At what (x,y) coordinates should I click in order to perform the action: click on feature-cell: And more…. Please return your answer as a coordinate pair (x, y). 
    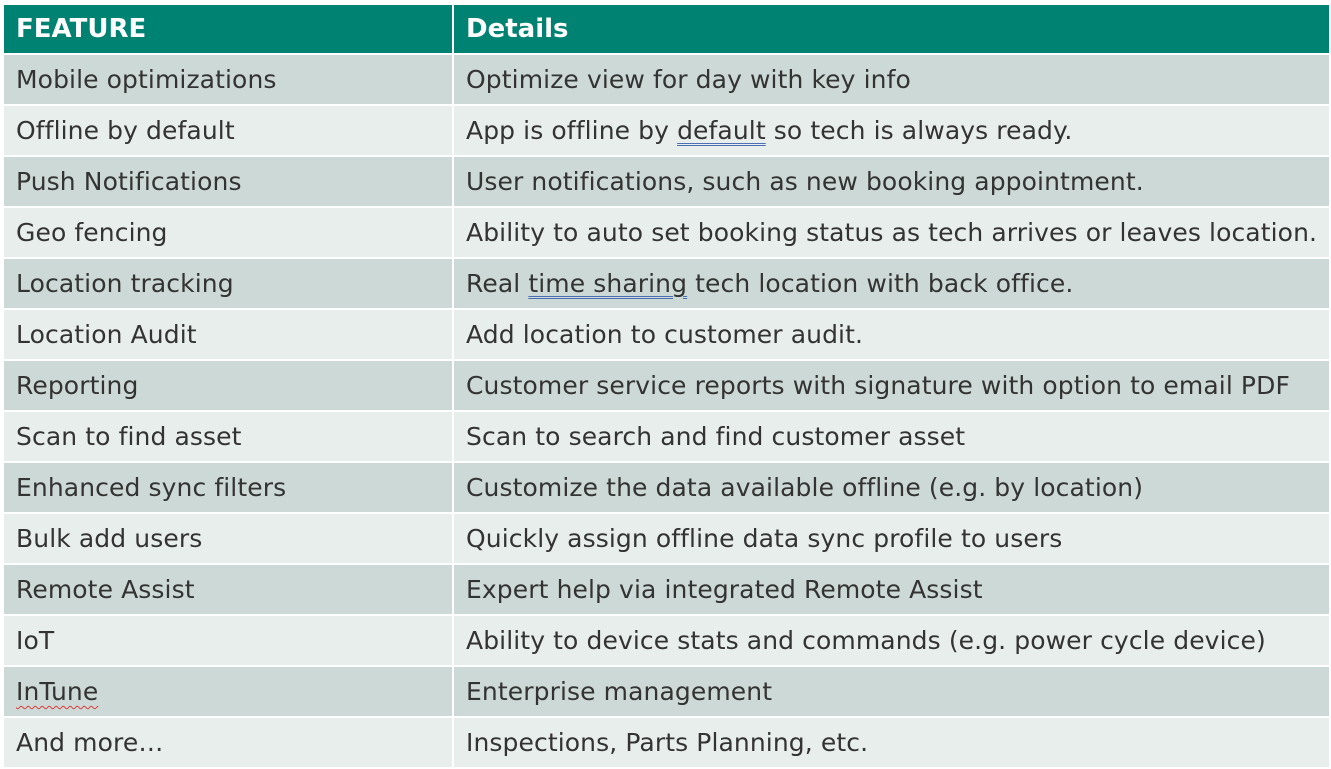
    Looking at the image, I should click on (229, 743).